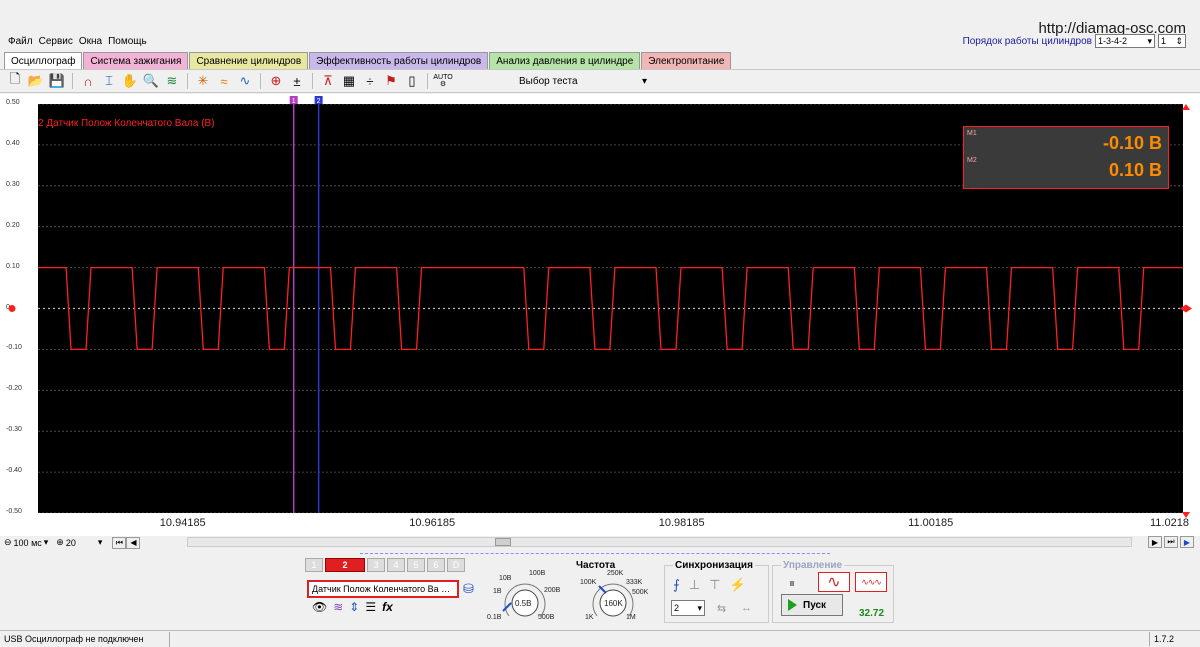  Describe the element at coordinates (396, 565) in the screenshot. I see `channel-4-button: 4` at that location.